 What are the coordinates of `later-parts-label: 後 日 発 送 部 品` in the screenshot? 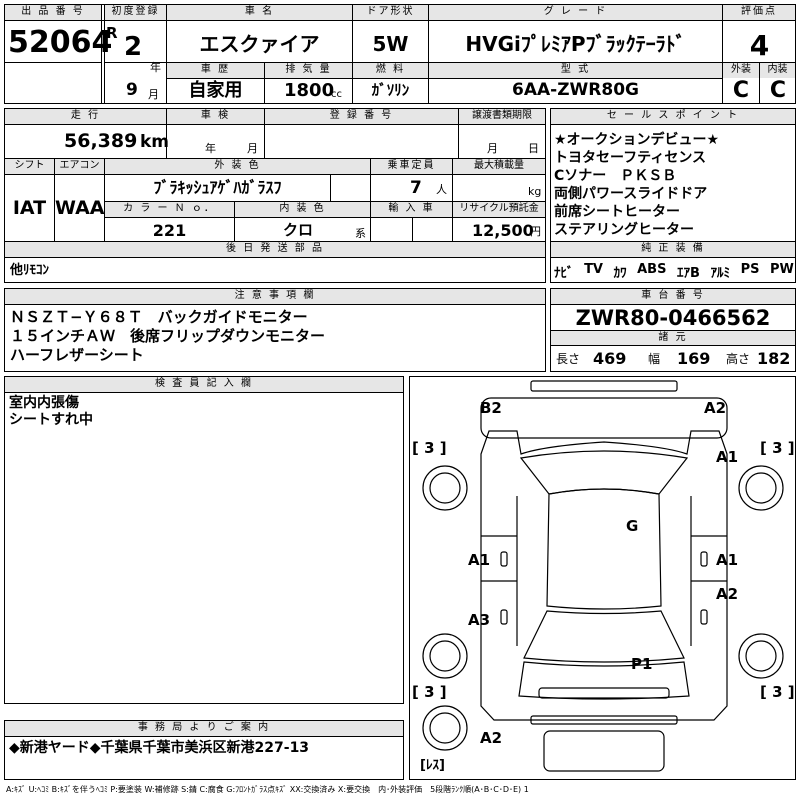 It's located at (275, 249).